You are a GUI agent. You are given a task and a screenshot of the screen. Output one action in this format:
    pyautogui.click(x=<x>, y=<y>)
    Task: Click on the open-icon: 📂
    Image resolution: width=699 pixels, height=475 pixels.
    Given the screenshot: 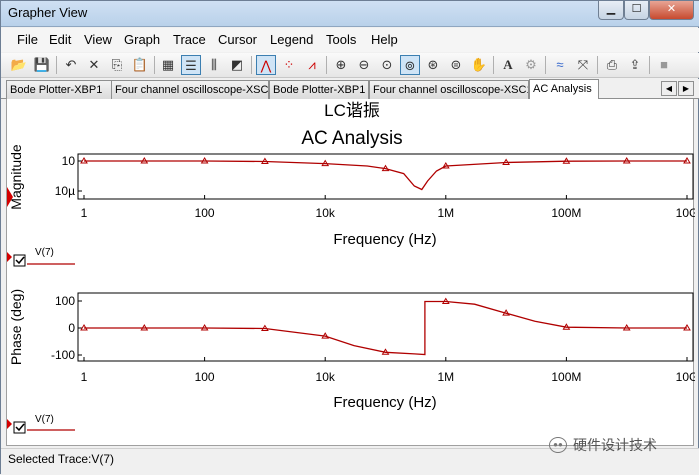 What is the action you would take?
    pyautogui.click(x=19, y=65)
    